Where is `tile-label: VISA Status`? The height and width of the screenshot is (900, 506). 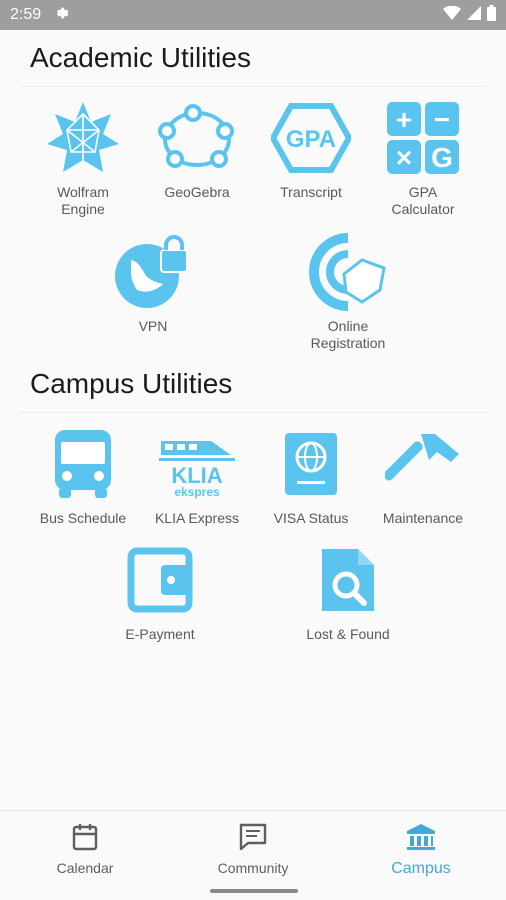 tile-label: VISA Status is located at coordinates (311, 518).